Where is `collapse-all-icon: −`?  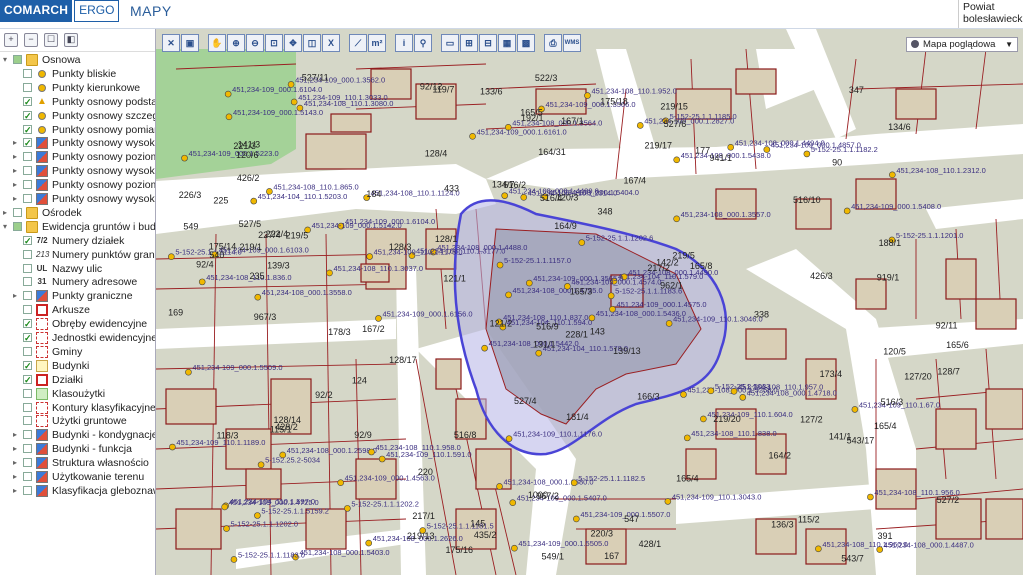 collapse-all-icon: − is located at coordinates (31, 40).